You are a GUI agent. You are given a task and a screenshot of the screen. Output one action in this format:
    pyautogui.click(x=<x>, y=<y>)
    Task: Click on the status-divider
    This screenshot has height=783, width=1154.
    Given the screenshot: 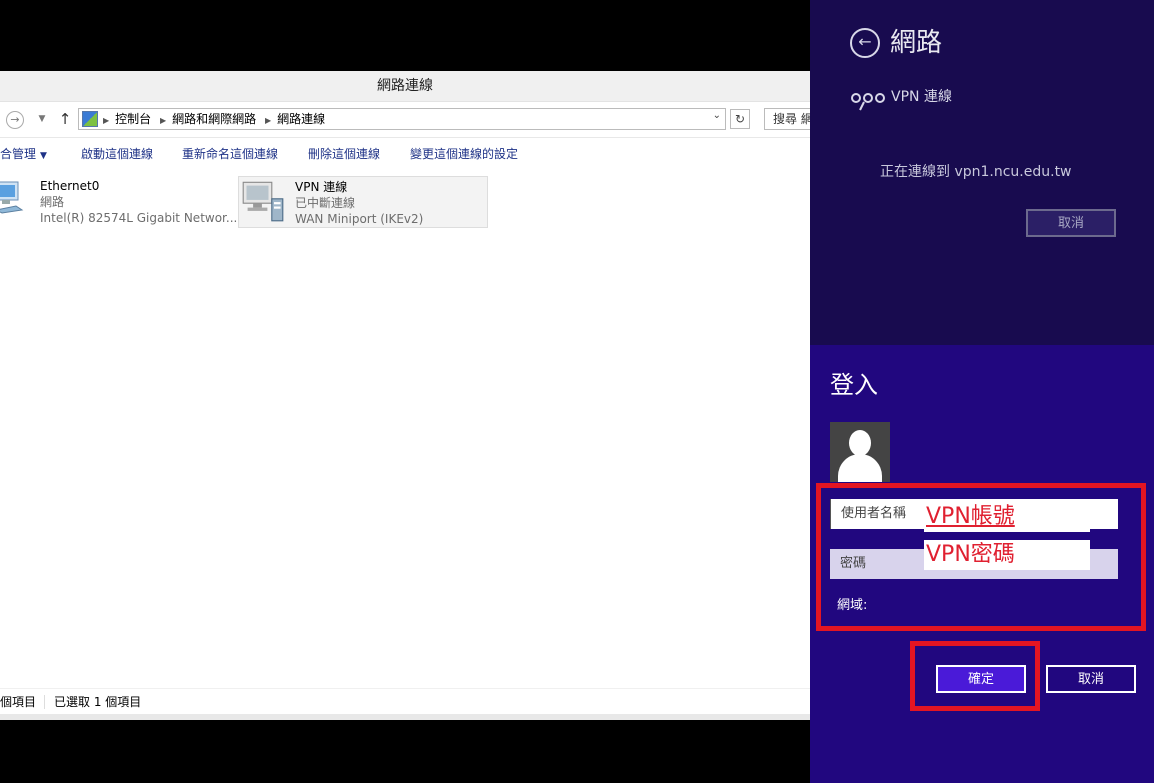 What is the action you would take?
    pyautogui.click(x=44, y=702)
    